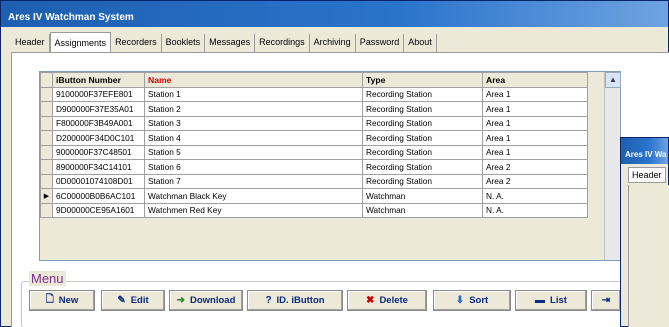  I want to click on new-button: 🗋 New, so click(62, 300).